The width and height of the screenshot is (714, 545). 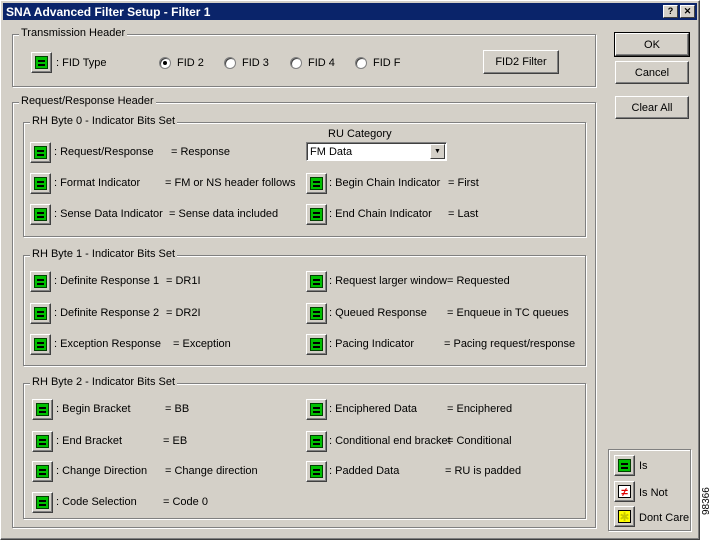 What do you see at coordinates (390, 441) in the screenshot?
I see `conditional-end-bracket-label: : Conditional end bracket` at bounding box center [390, 441].